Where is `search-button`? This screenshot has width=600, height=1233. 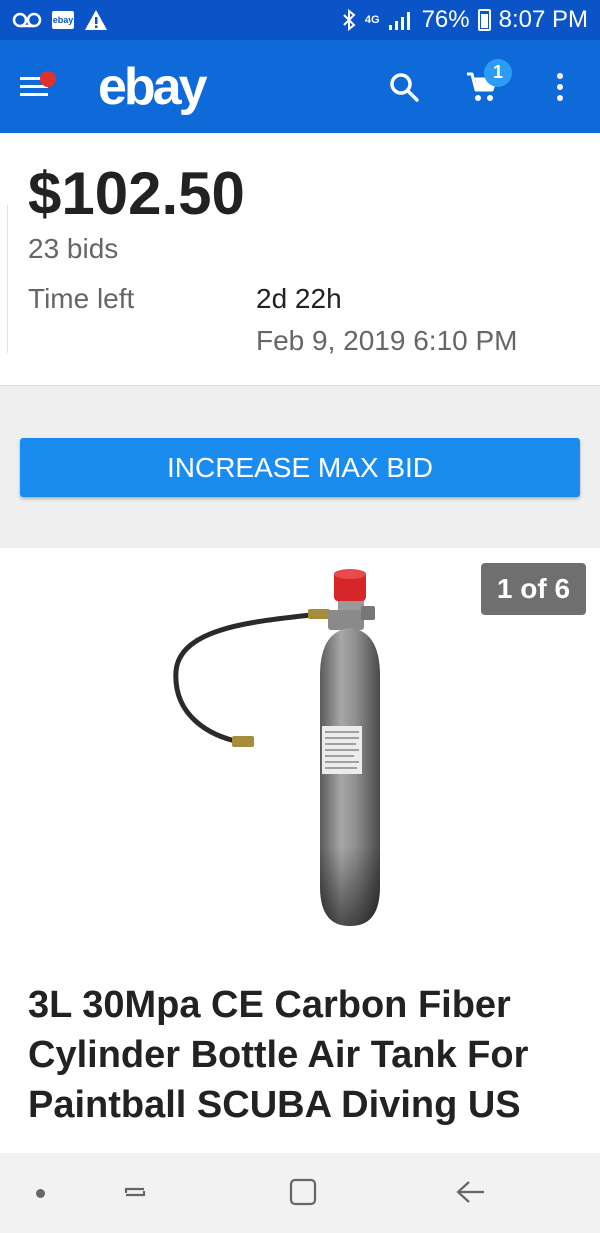
search-button is located at coordinates (404, 87).